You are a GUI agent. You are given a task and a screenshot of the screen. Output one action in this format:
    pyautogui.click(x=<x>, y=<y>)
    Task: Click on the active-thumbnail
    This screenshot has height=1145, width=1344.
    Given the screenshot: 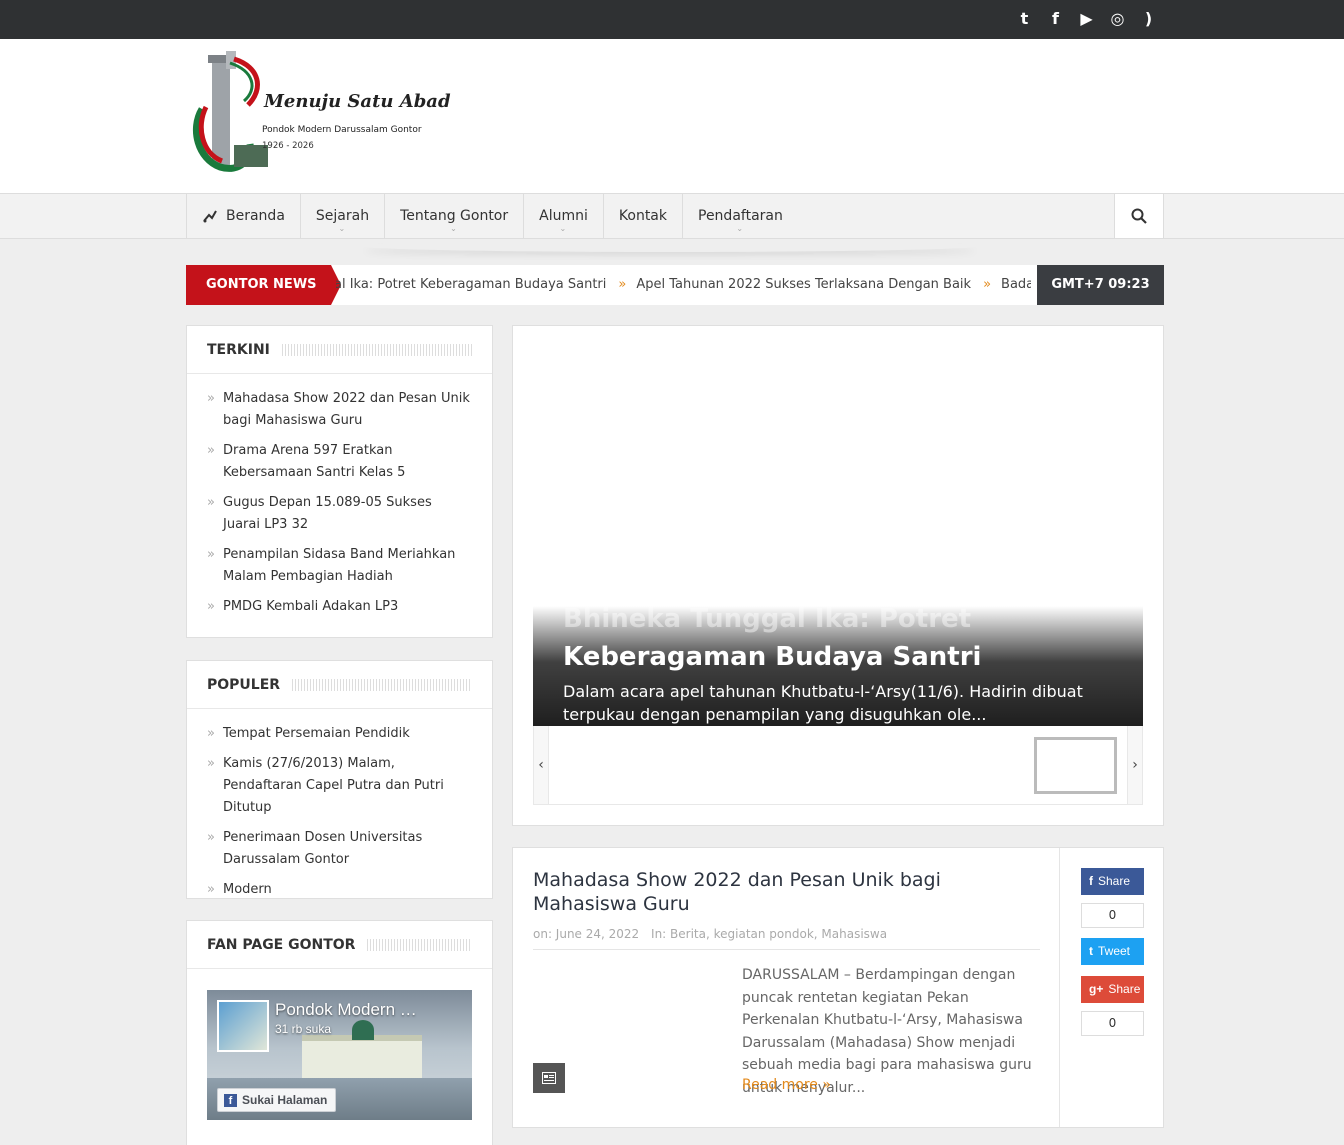 What is the action you would take?
    pyautogui.click(x=1075, y=765)
    